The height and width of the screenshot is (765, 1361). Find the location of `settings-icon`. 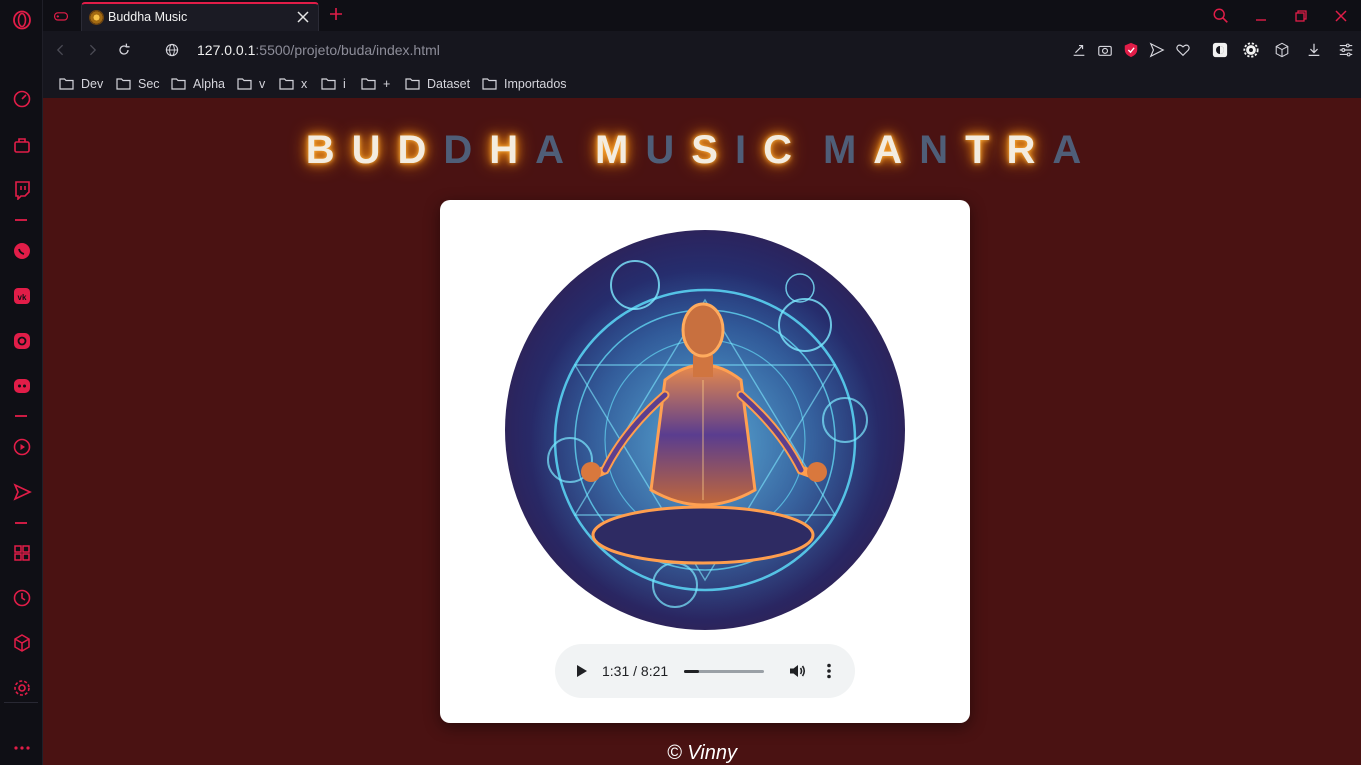

settings-icon is located at coordinates (22, 688).